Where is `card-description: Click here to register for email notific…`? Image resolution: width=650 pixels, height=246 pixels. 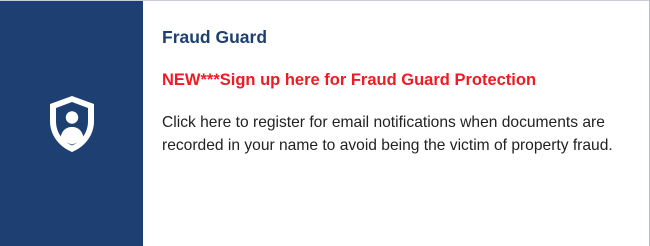 card-description: Click here to register for email notific… is located at coordinates (394, 134).